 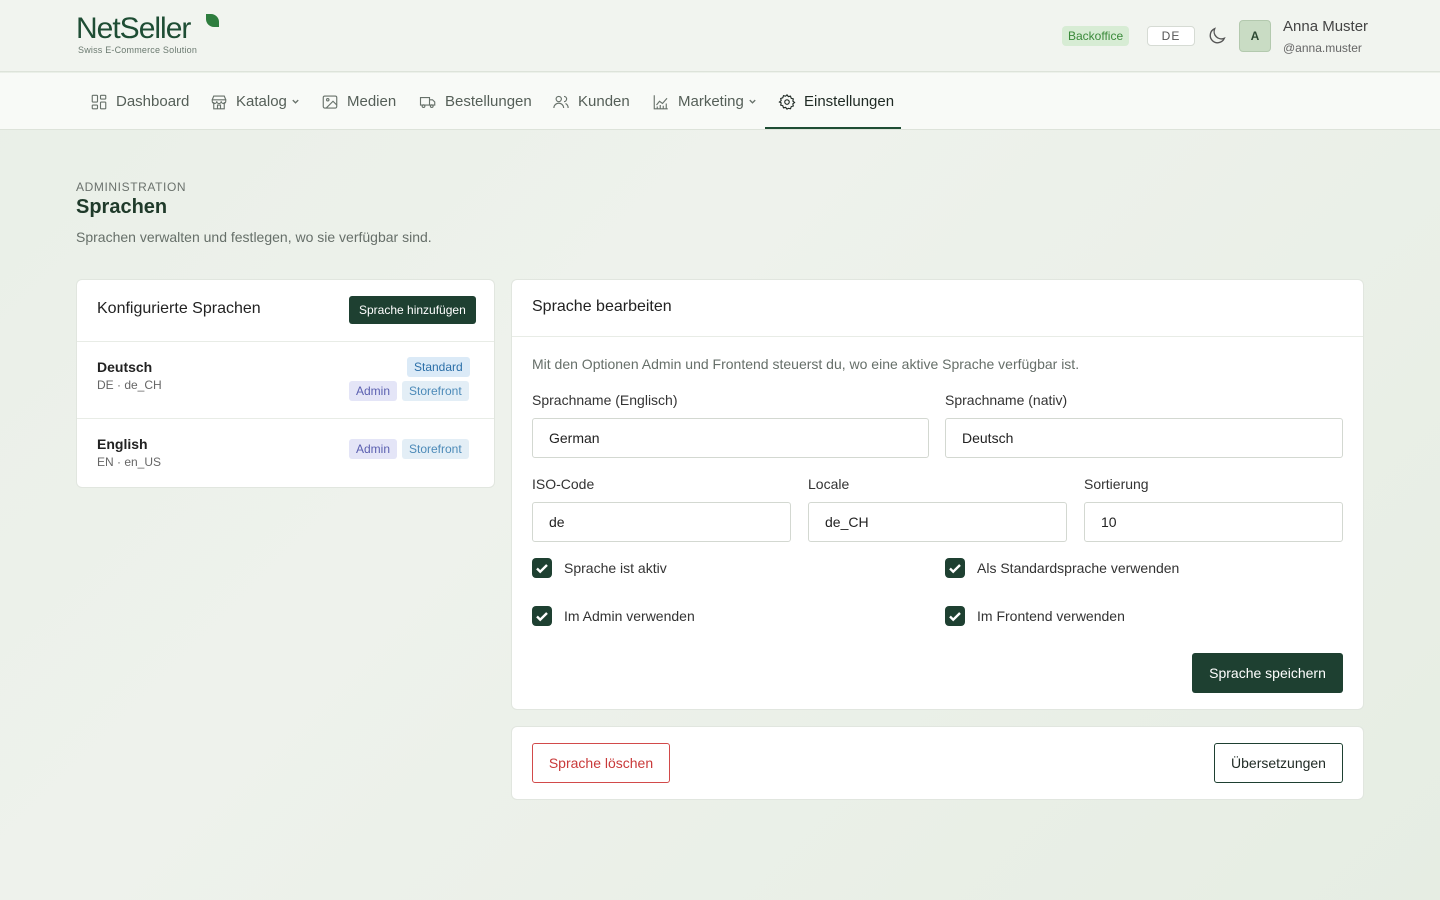 What do you see at coordinates (833, 128) in the screenshot?
I see `active-tab-indicator` at bounding box center [833, 128].